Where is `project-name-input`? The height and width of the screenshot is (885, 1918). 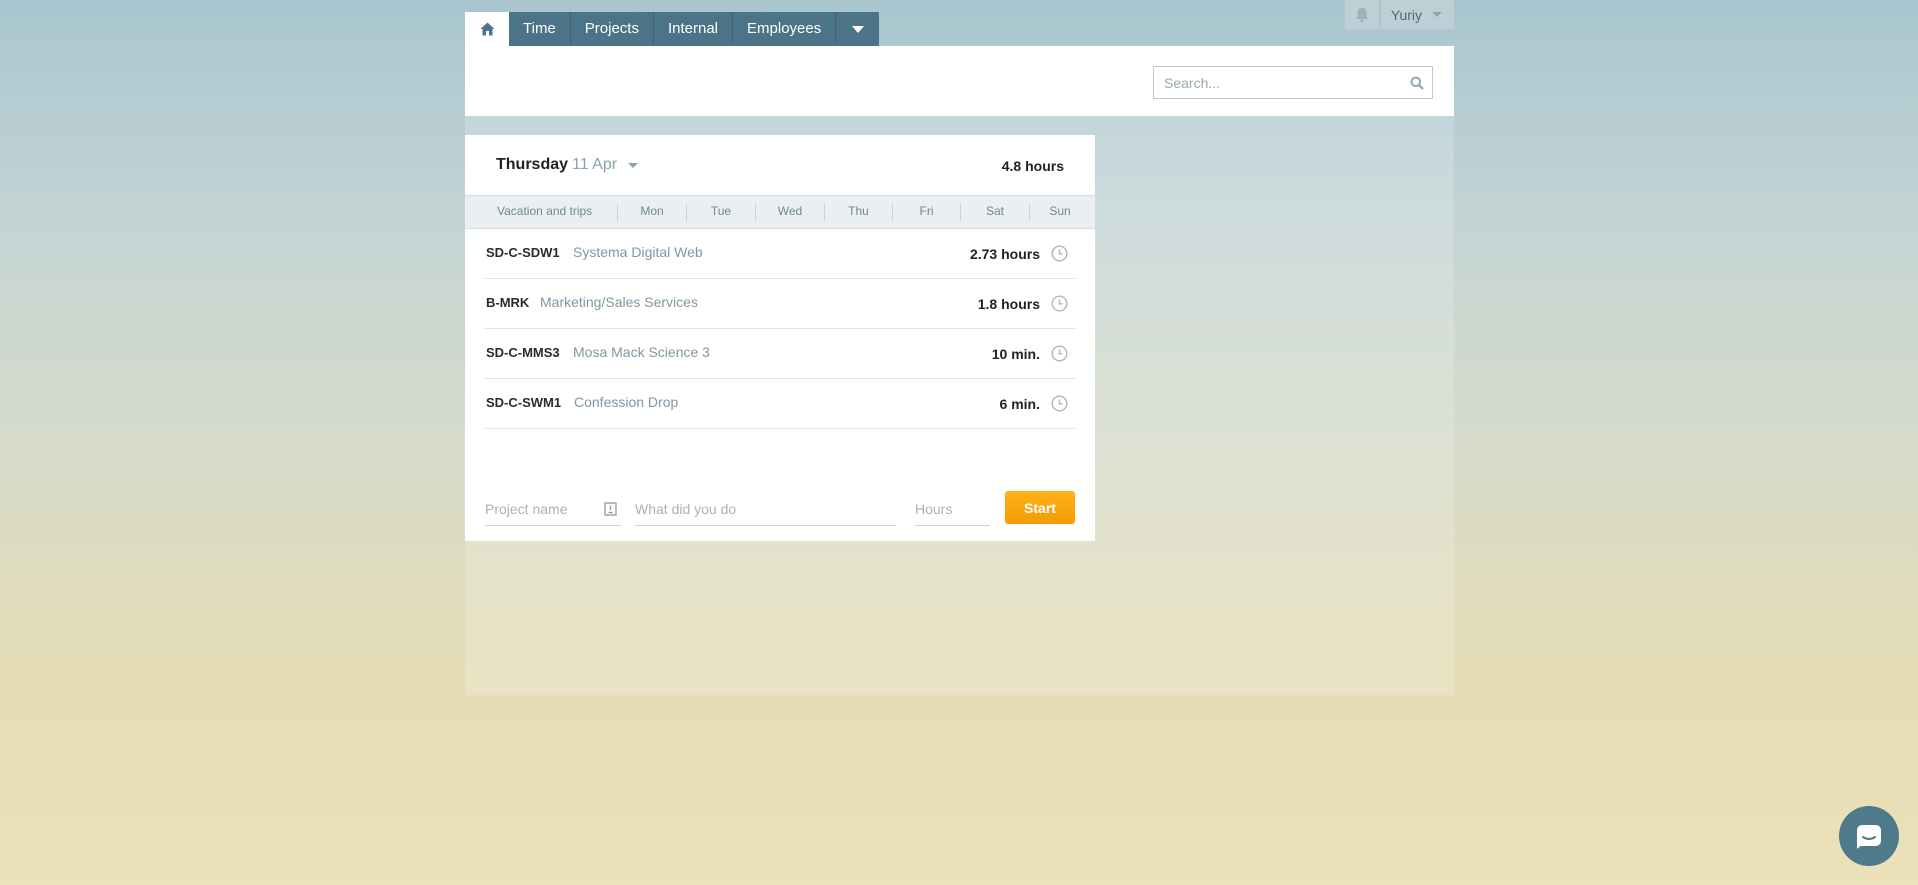
project-name-input is located at coordinates (544, 509).